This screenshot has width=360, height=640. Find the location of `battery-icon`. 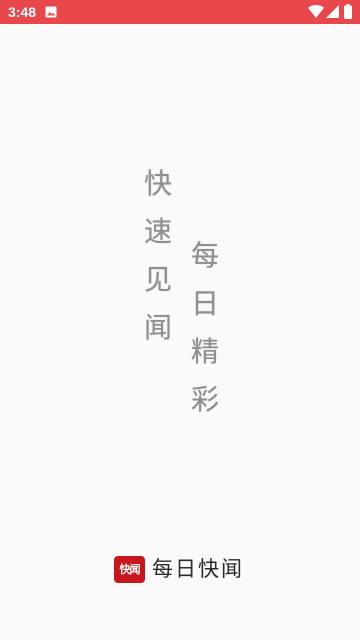

battery-icon is located at coordinates (348, 11).